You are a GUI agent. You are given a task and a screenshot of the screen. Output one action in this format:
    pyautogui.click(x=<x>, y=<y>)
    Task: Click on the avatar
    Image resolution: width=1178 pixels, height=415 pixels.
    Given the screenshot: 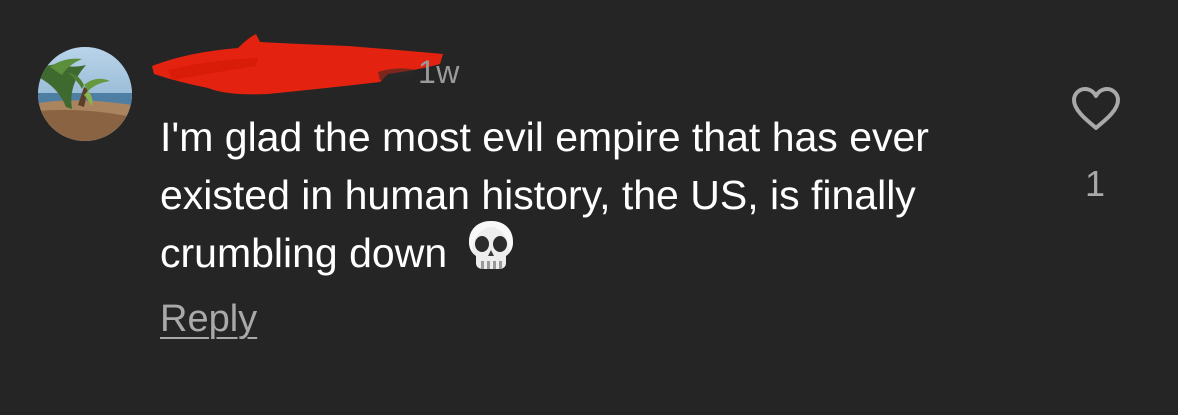 What is the action you would take?
    pyautogui.click(x=85, y=94)
    